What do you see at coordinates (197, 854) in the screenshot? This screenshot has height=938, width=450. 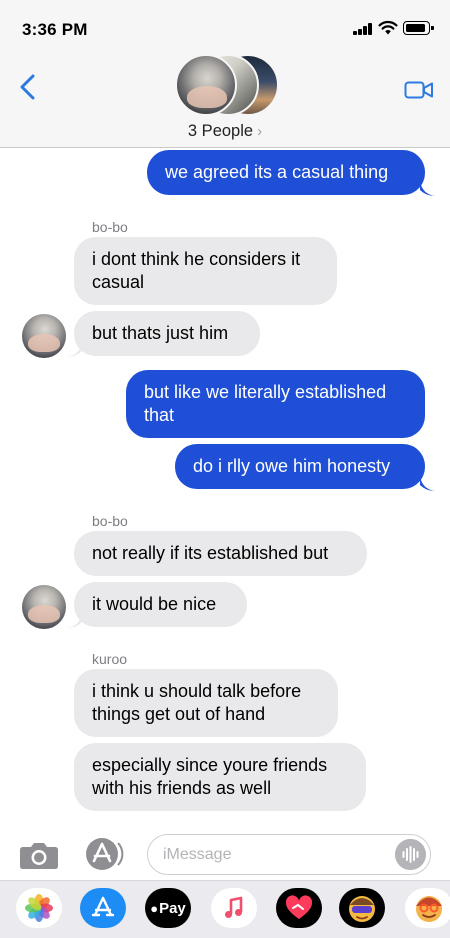 I see `message-input-placeholder: iMessage` at bounding box center [197, 854].